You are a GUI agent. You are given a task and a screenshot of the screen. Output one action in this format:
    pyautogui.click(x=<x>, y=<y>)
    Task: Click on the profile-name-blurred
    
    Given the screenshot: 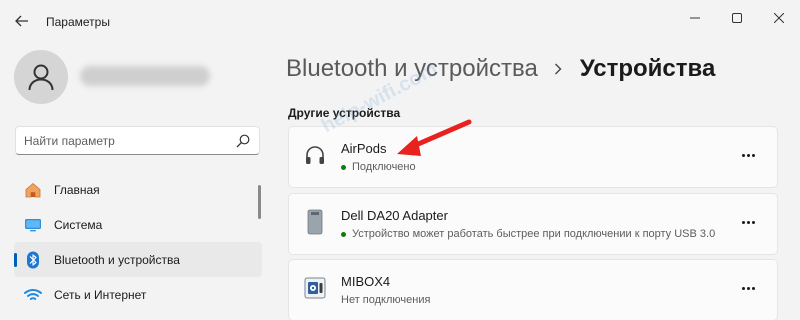 What is the action you would take?
    pyautogui.click(x=145, y=76)
    